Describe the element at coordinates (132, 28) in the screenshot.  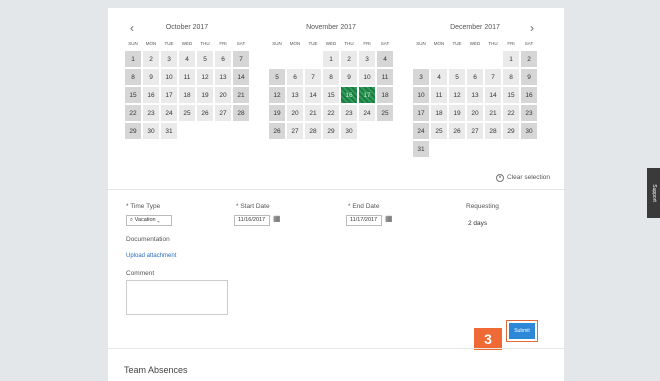
I see `prev-month-button: ‹` at that location.